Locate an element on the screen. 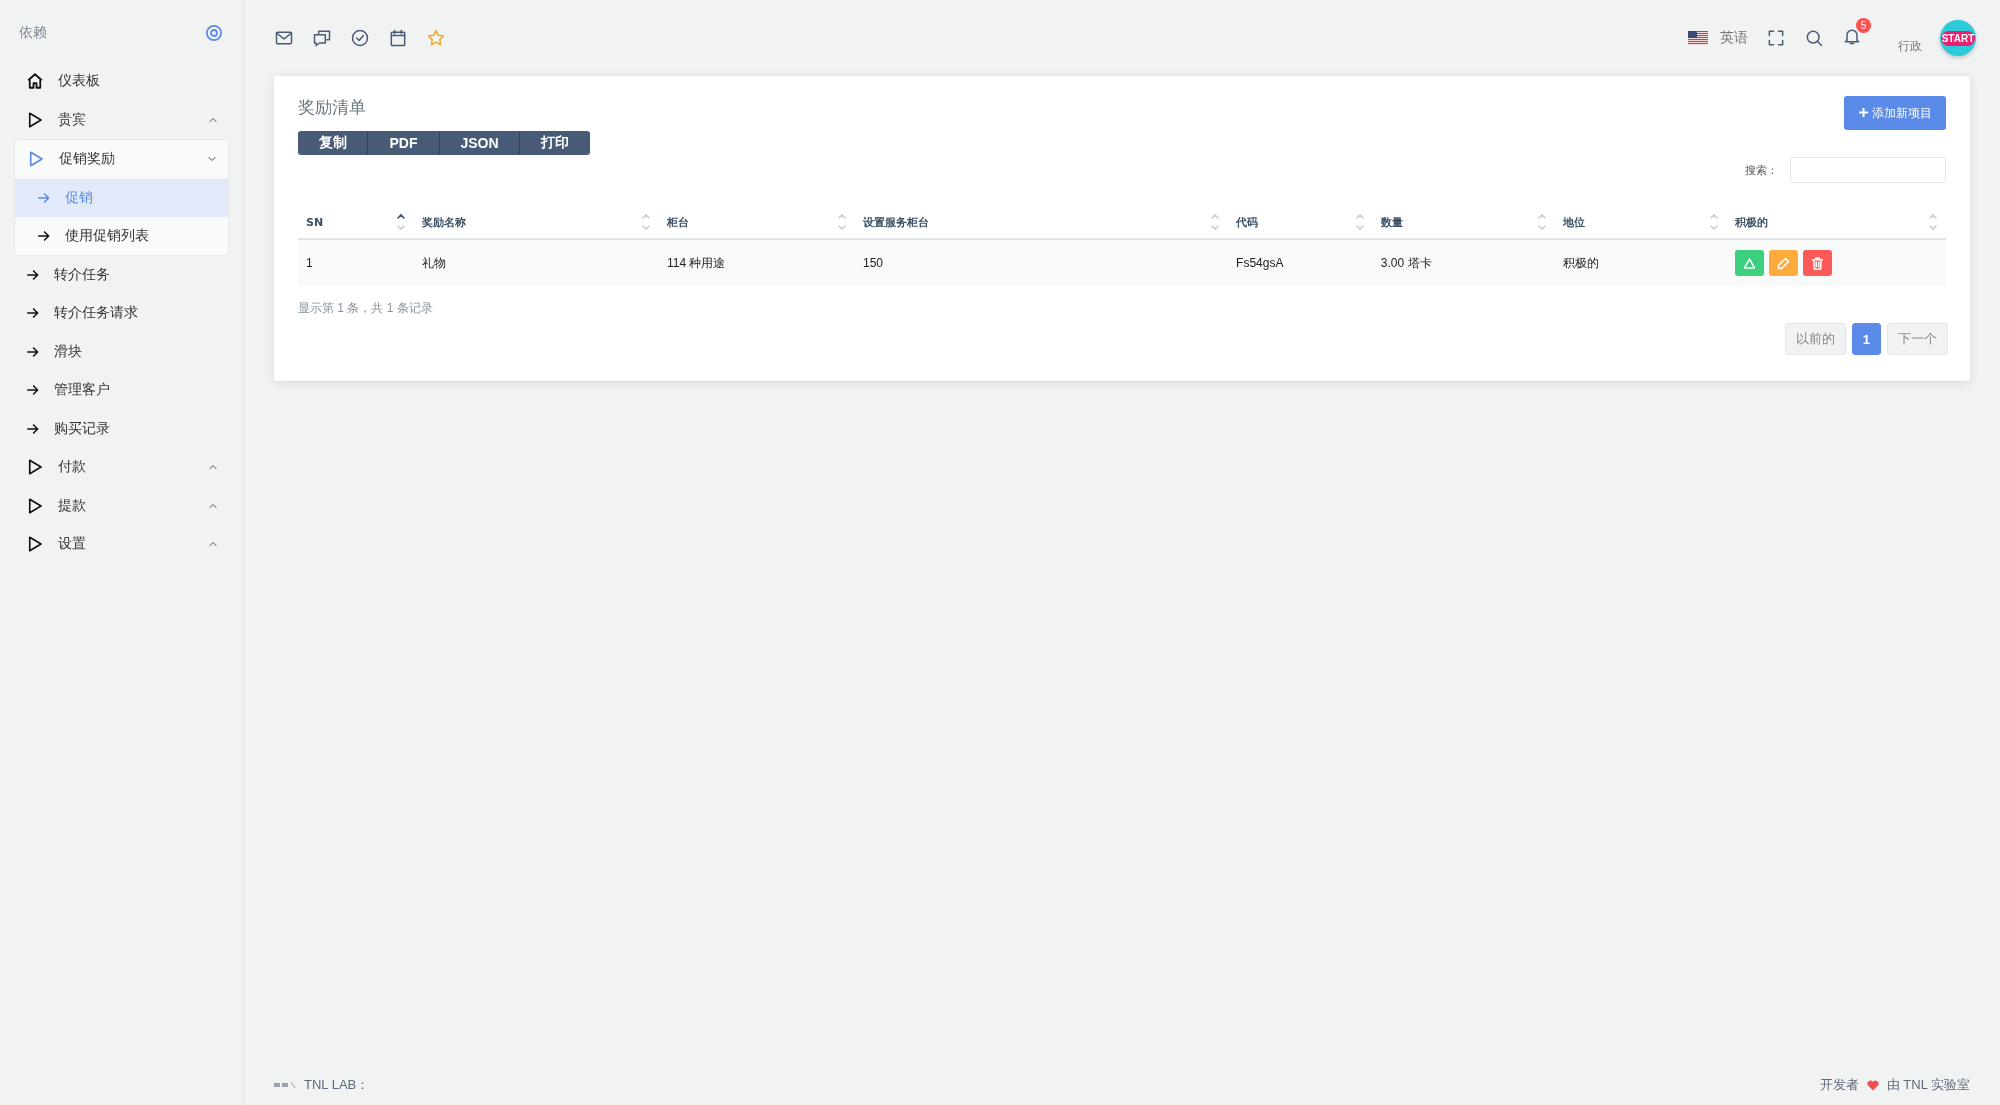  delete-button is located at coordinates (1817, 263).